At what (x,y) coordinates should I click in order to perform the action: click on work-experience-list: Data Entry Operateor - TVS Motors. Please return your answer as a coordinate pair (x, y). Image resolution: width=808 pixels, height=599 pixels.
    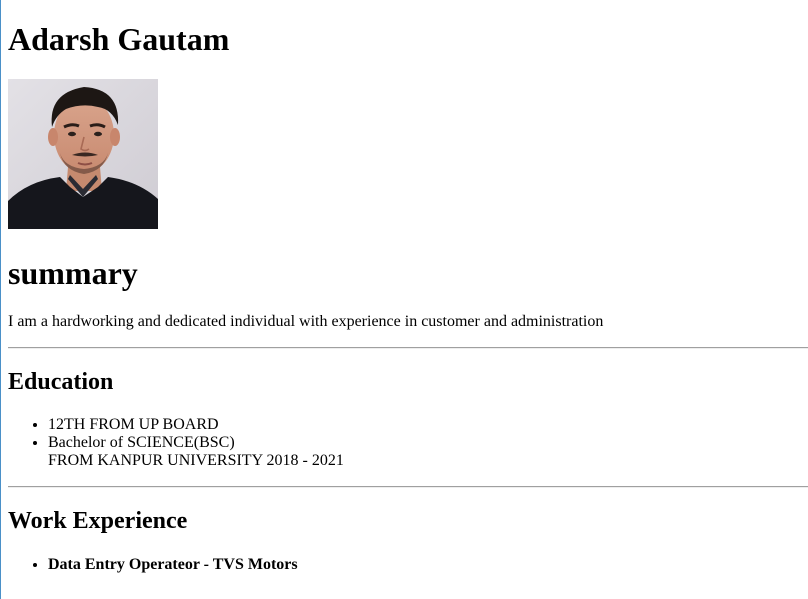
    Looking at the image, I should click on (153, 565).